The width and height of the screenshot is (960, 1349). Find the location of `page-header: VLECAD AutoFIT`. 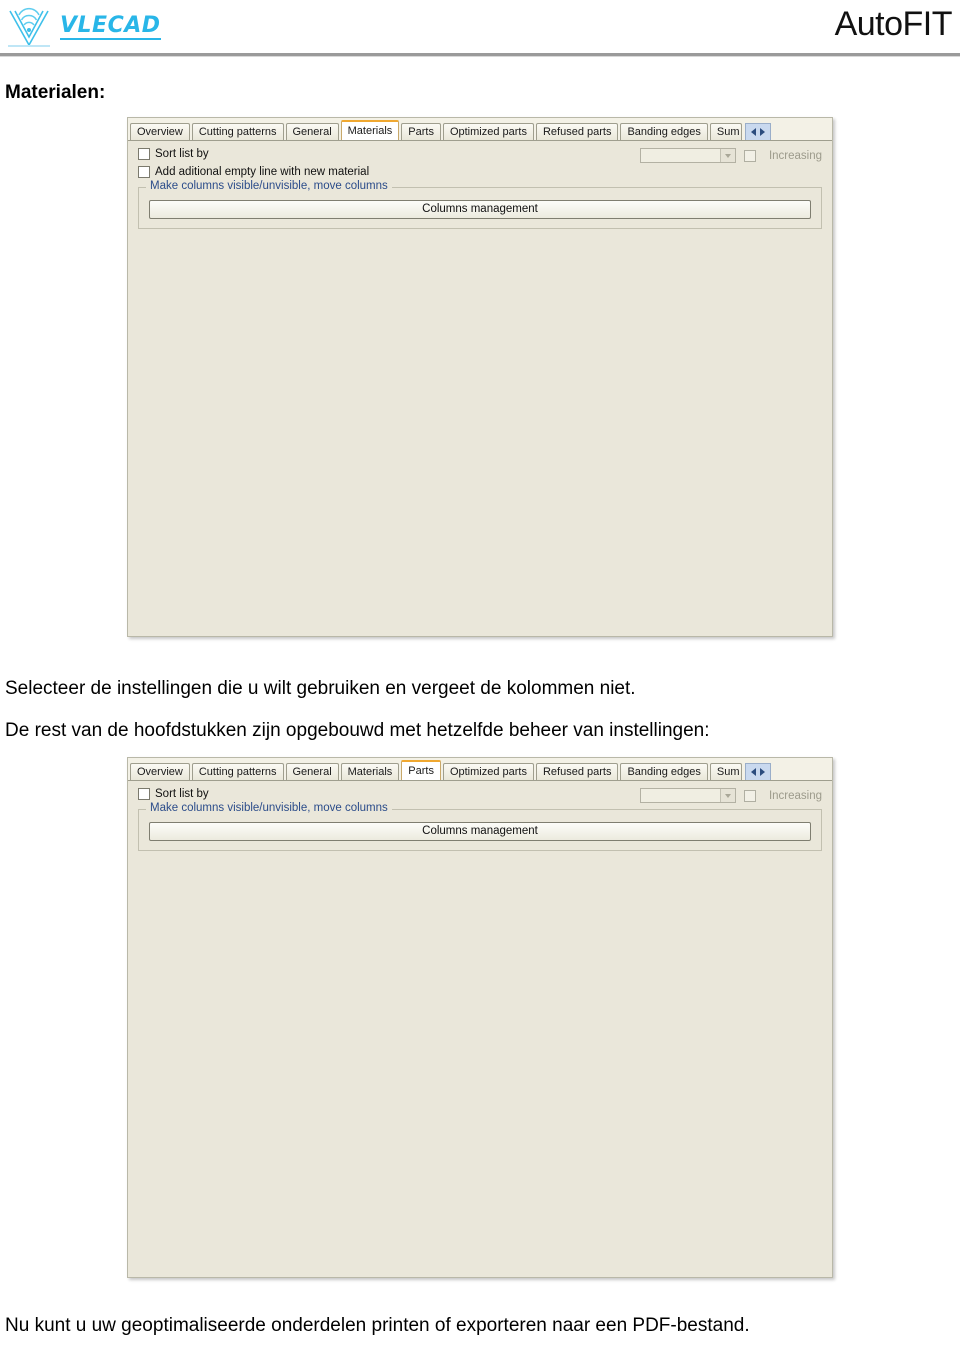

page-header: VLECAD AutoFIT is located at coordinates (480, 28).